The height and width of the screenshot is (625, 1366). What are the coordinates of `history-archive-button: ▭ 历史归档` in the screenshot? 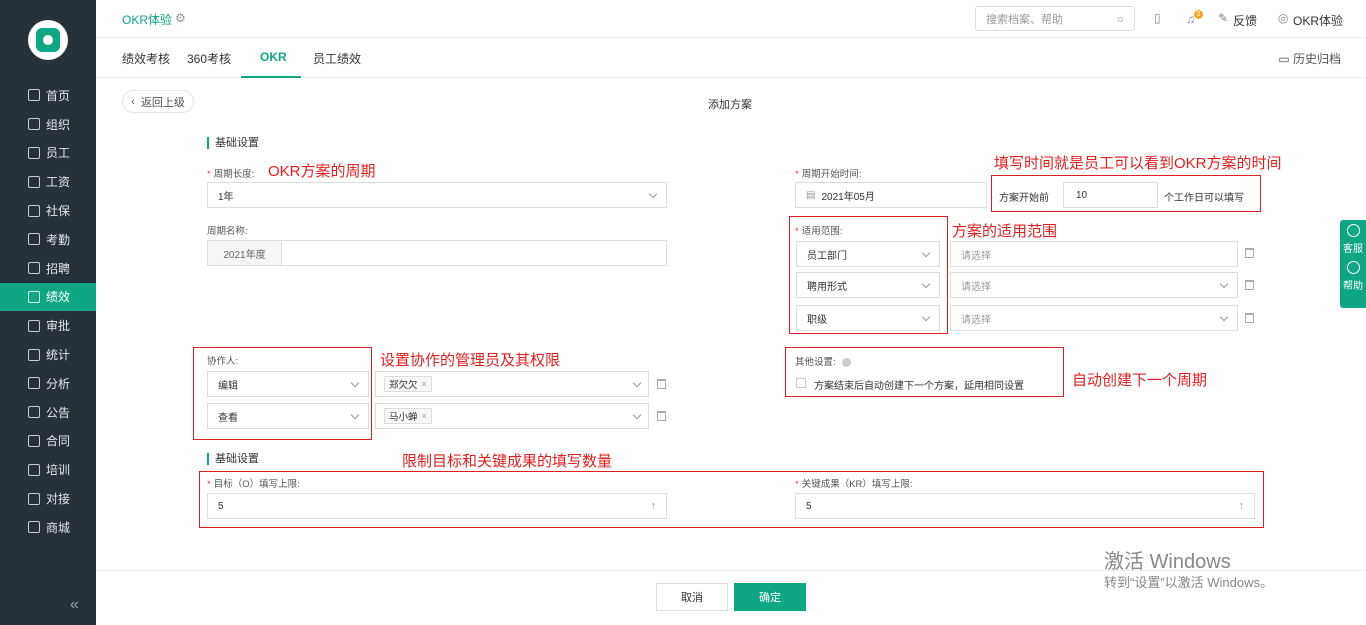 It's located at (1309, 58).